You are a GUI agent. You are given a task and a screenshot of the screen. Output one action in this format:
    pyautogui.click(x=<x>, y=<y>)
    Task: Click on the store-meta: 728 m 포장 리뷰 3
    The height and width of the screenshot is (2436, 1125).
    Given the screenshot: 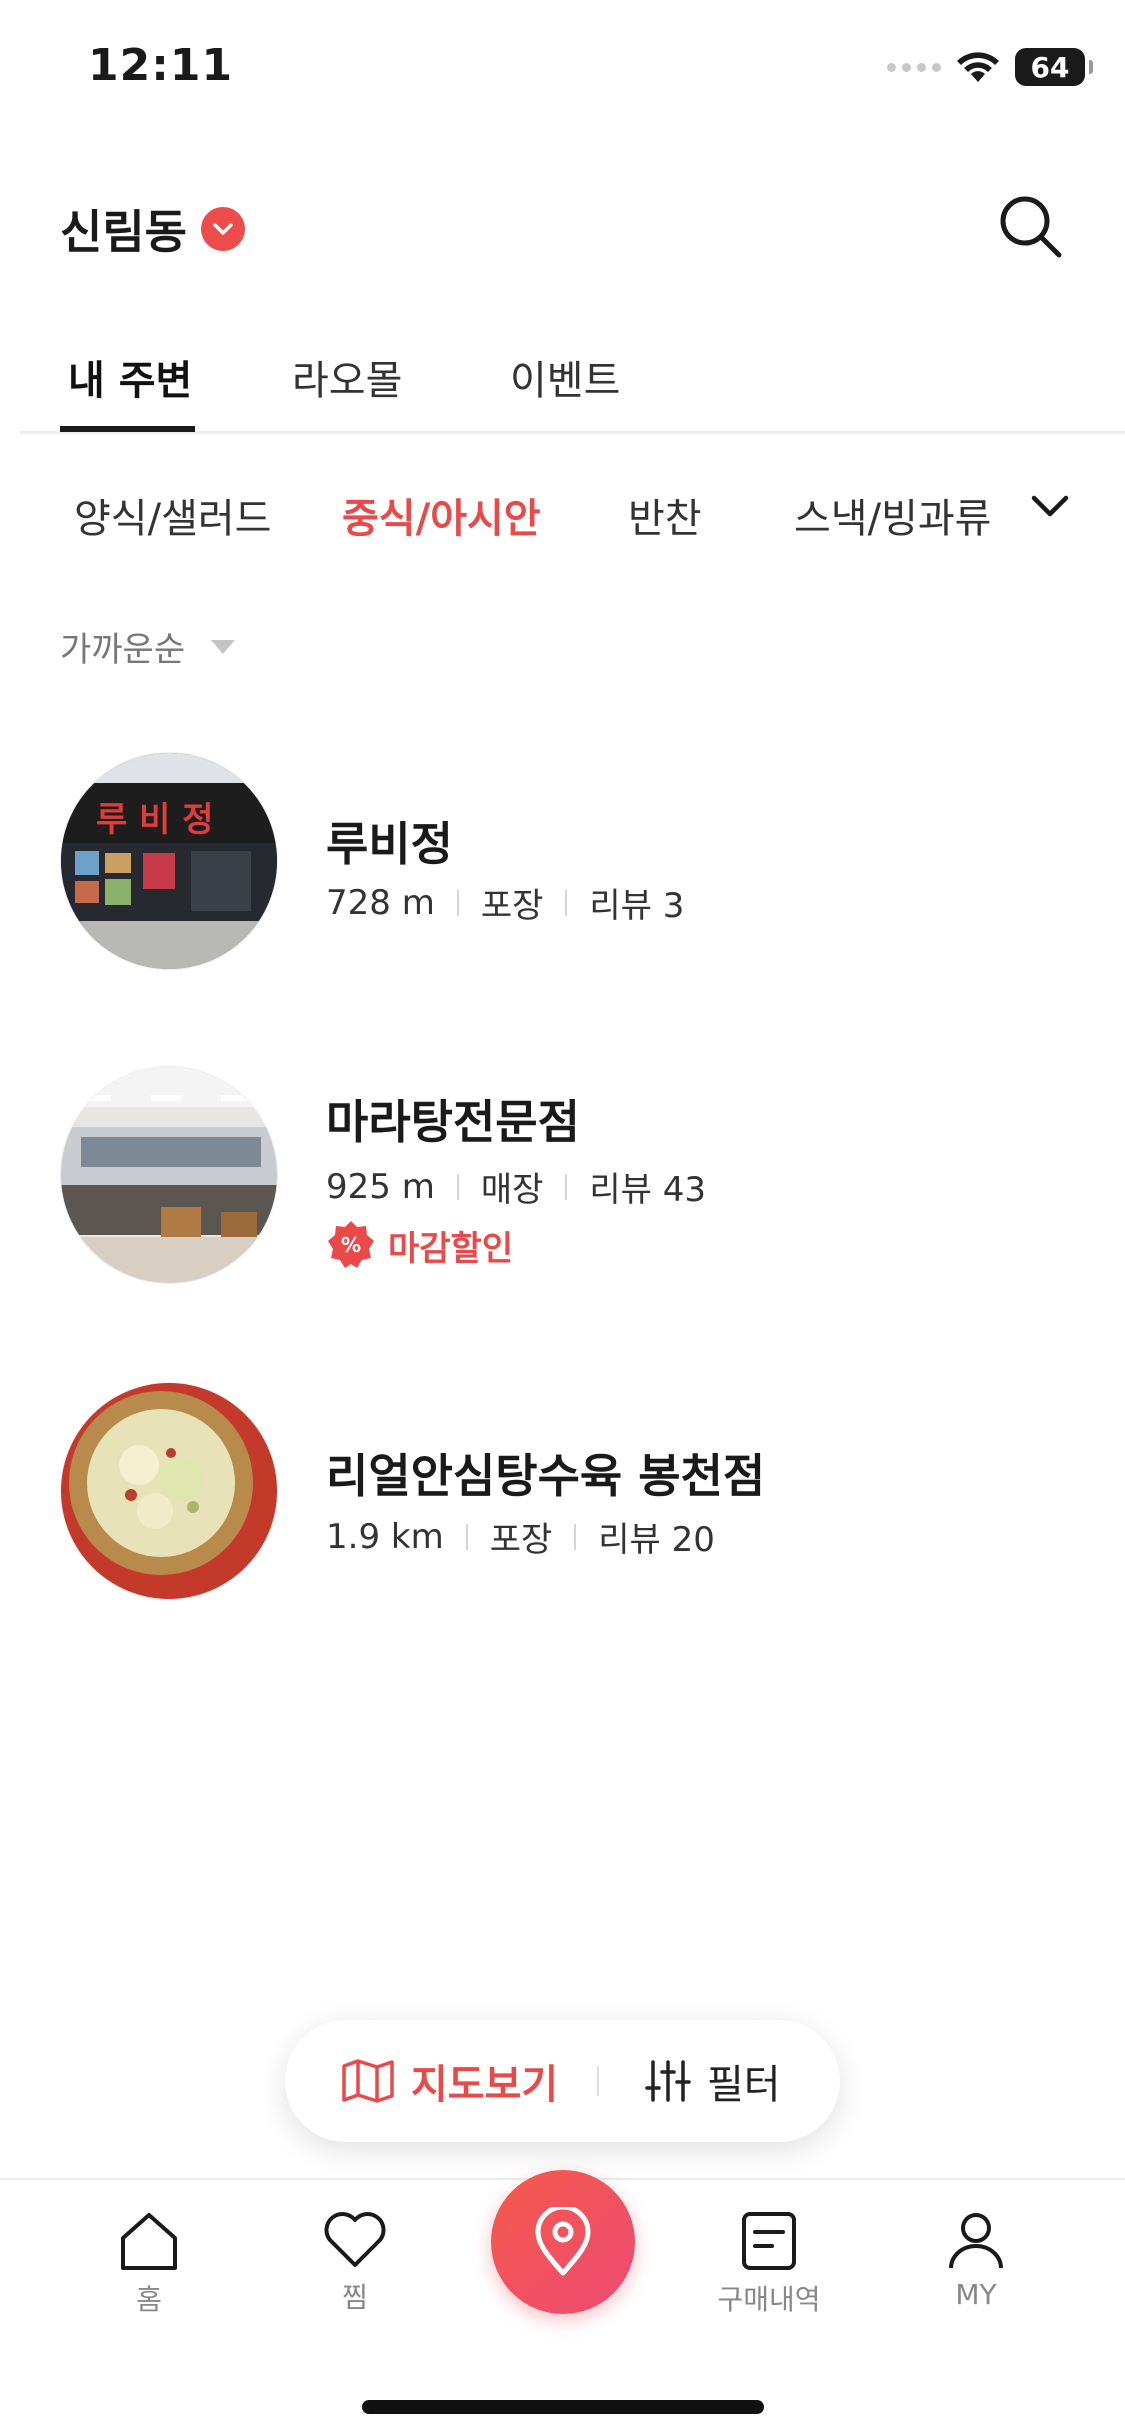 What is the action you would take?
    pyautogui.click(x=505, y=902)
    